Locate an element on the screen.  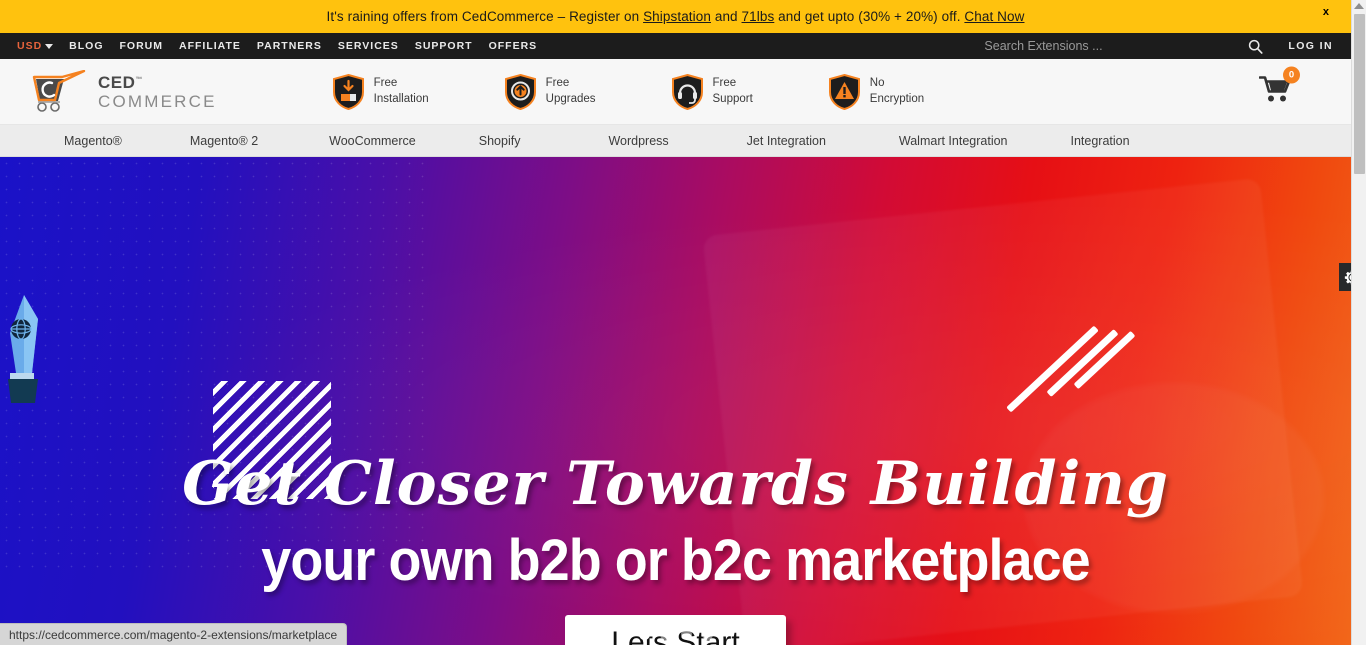
badge-line2: Installation is located at coordinates (401, 98).